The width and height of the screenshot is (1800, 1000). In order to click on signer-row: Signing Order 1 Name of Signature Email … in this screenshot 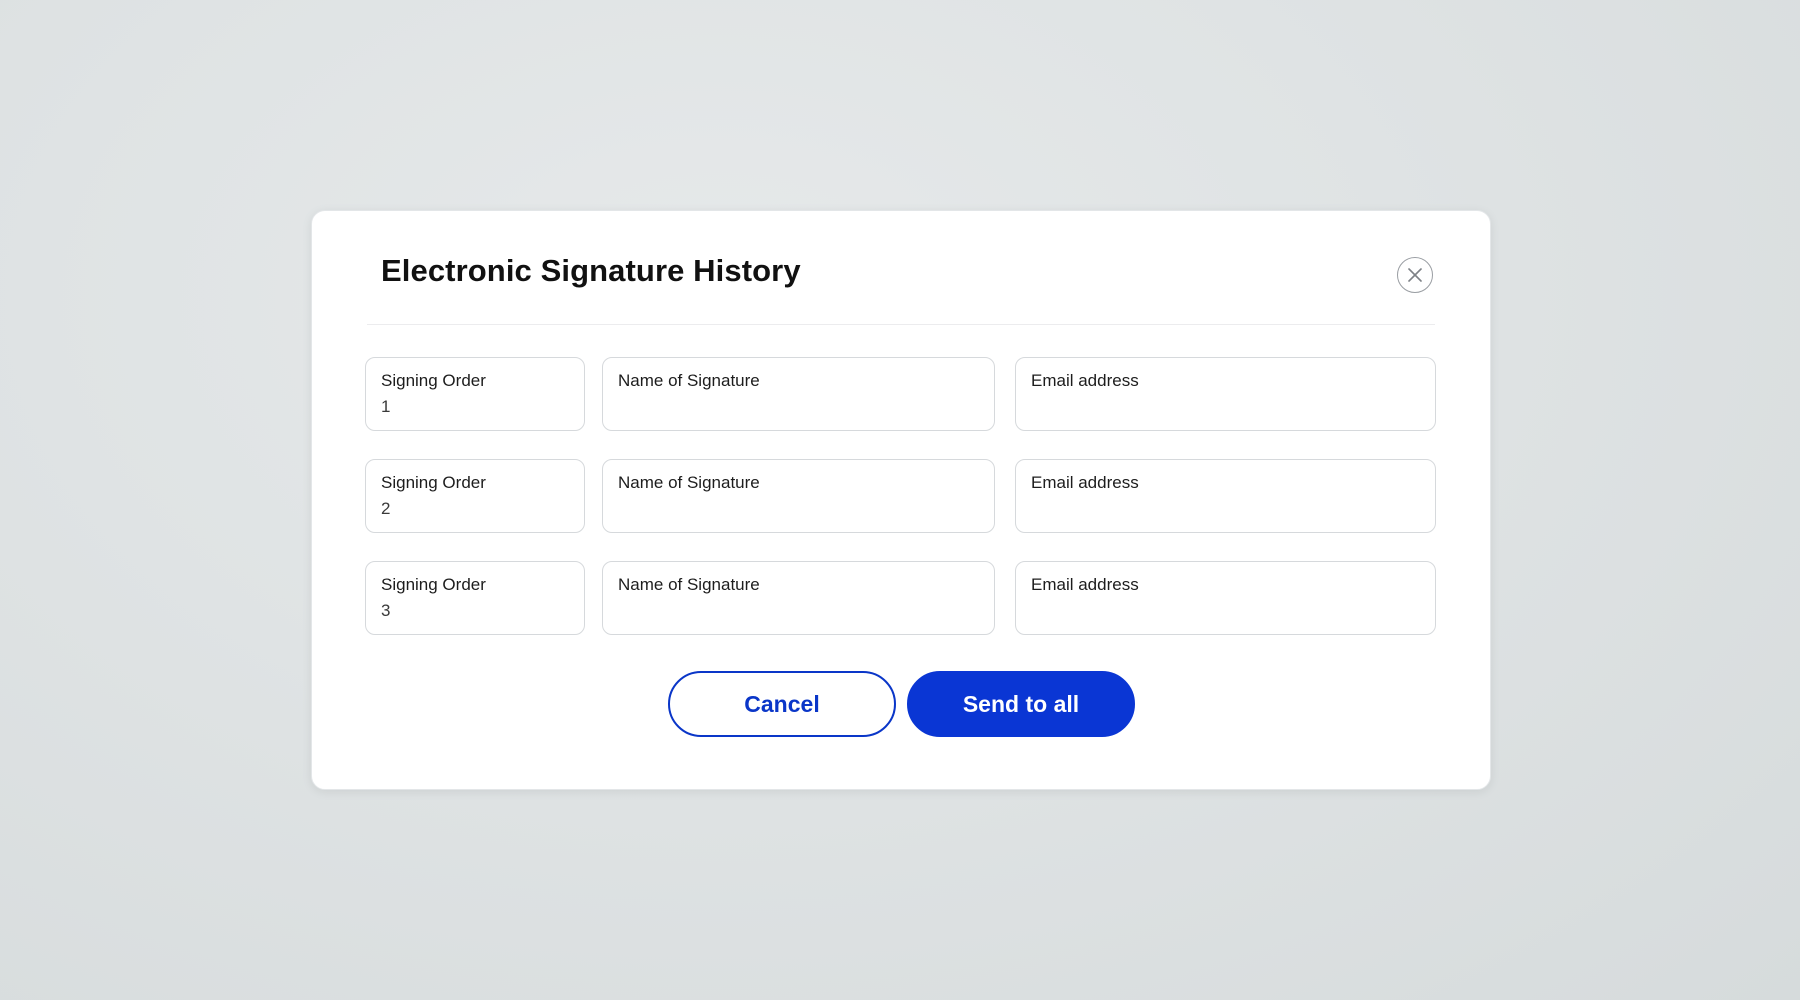, I will do `click(901, 394)`.